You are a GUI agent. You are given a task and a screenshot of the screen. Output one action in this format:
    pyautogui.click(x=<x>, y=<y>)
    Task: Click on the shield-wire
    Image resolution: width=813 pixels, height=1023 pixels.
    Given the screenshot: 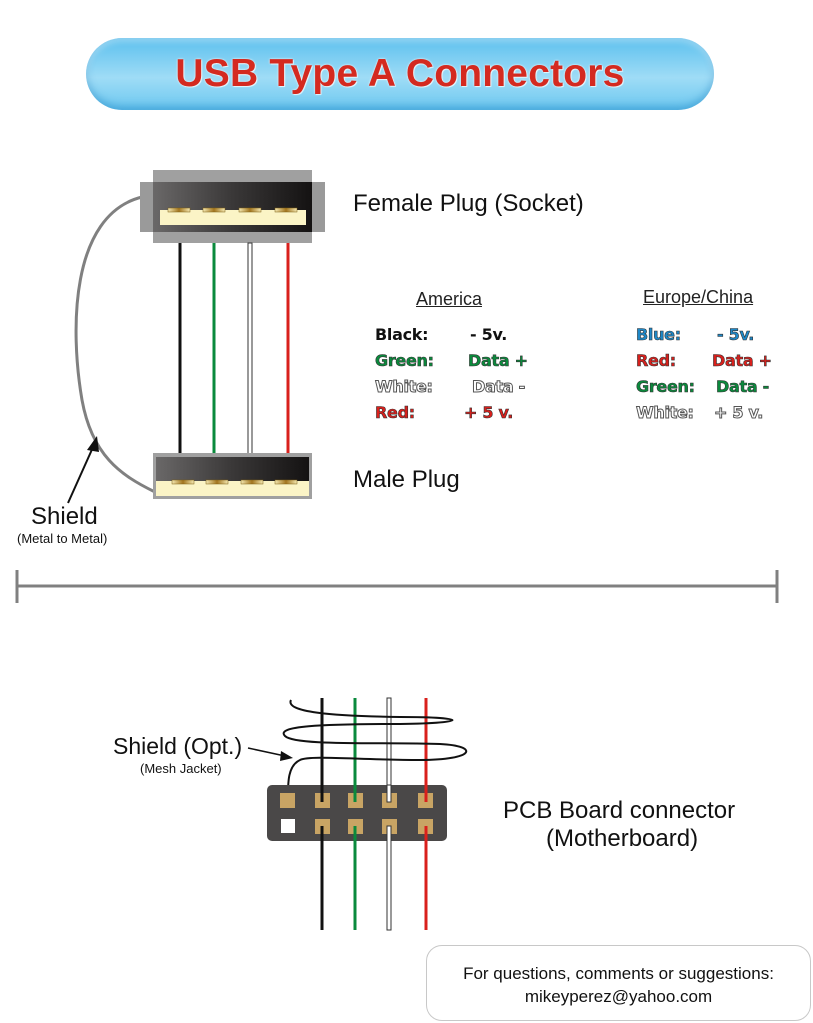 What is the action you would take?
    pyautogui.click(x=115, y=344)
    